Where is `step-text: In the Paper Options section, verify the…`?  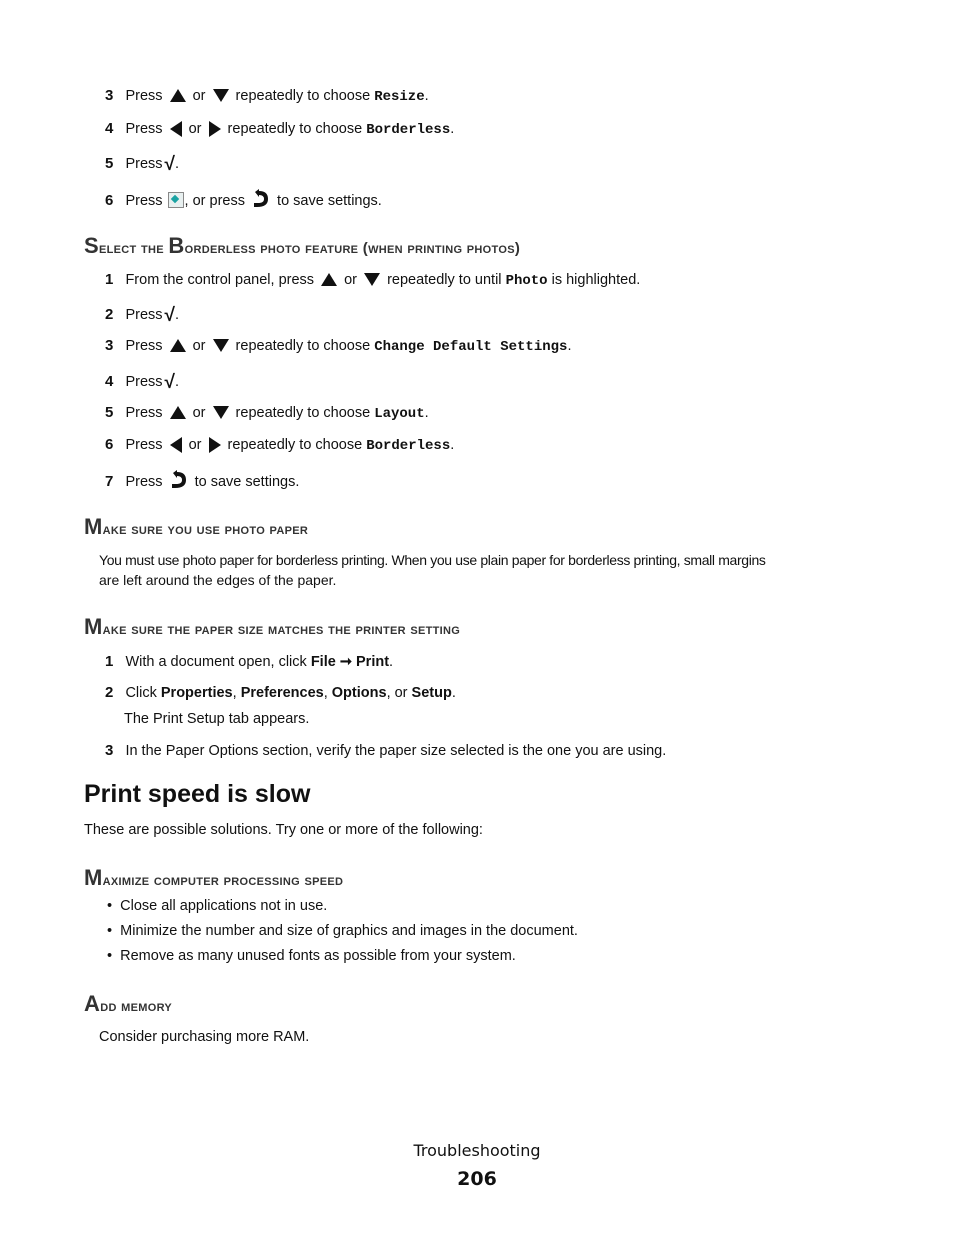 step-text: In the Paper Options section, verify the… is located at coordinates (396, 751).